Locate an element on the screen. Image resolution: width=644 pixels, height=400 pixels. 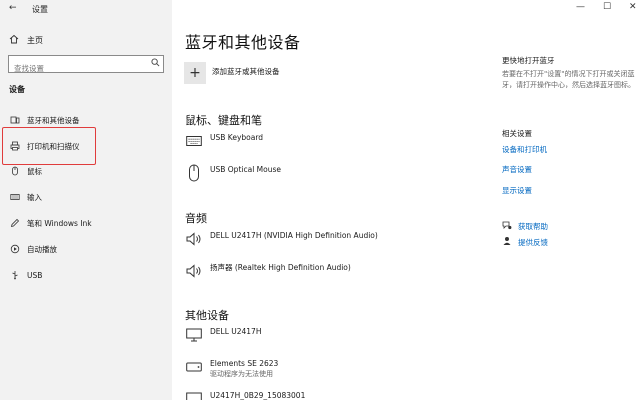
fast-pair-title: 更快地打开蓝牙 is located at coordinates (528, 60).